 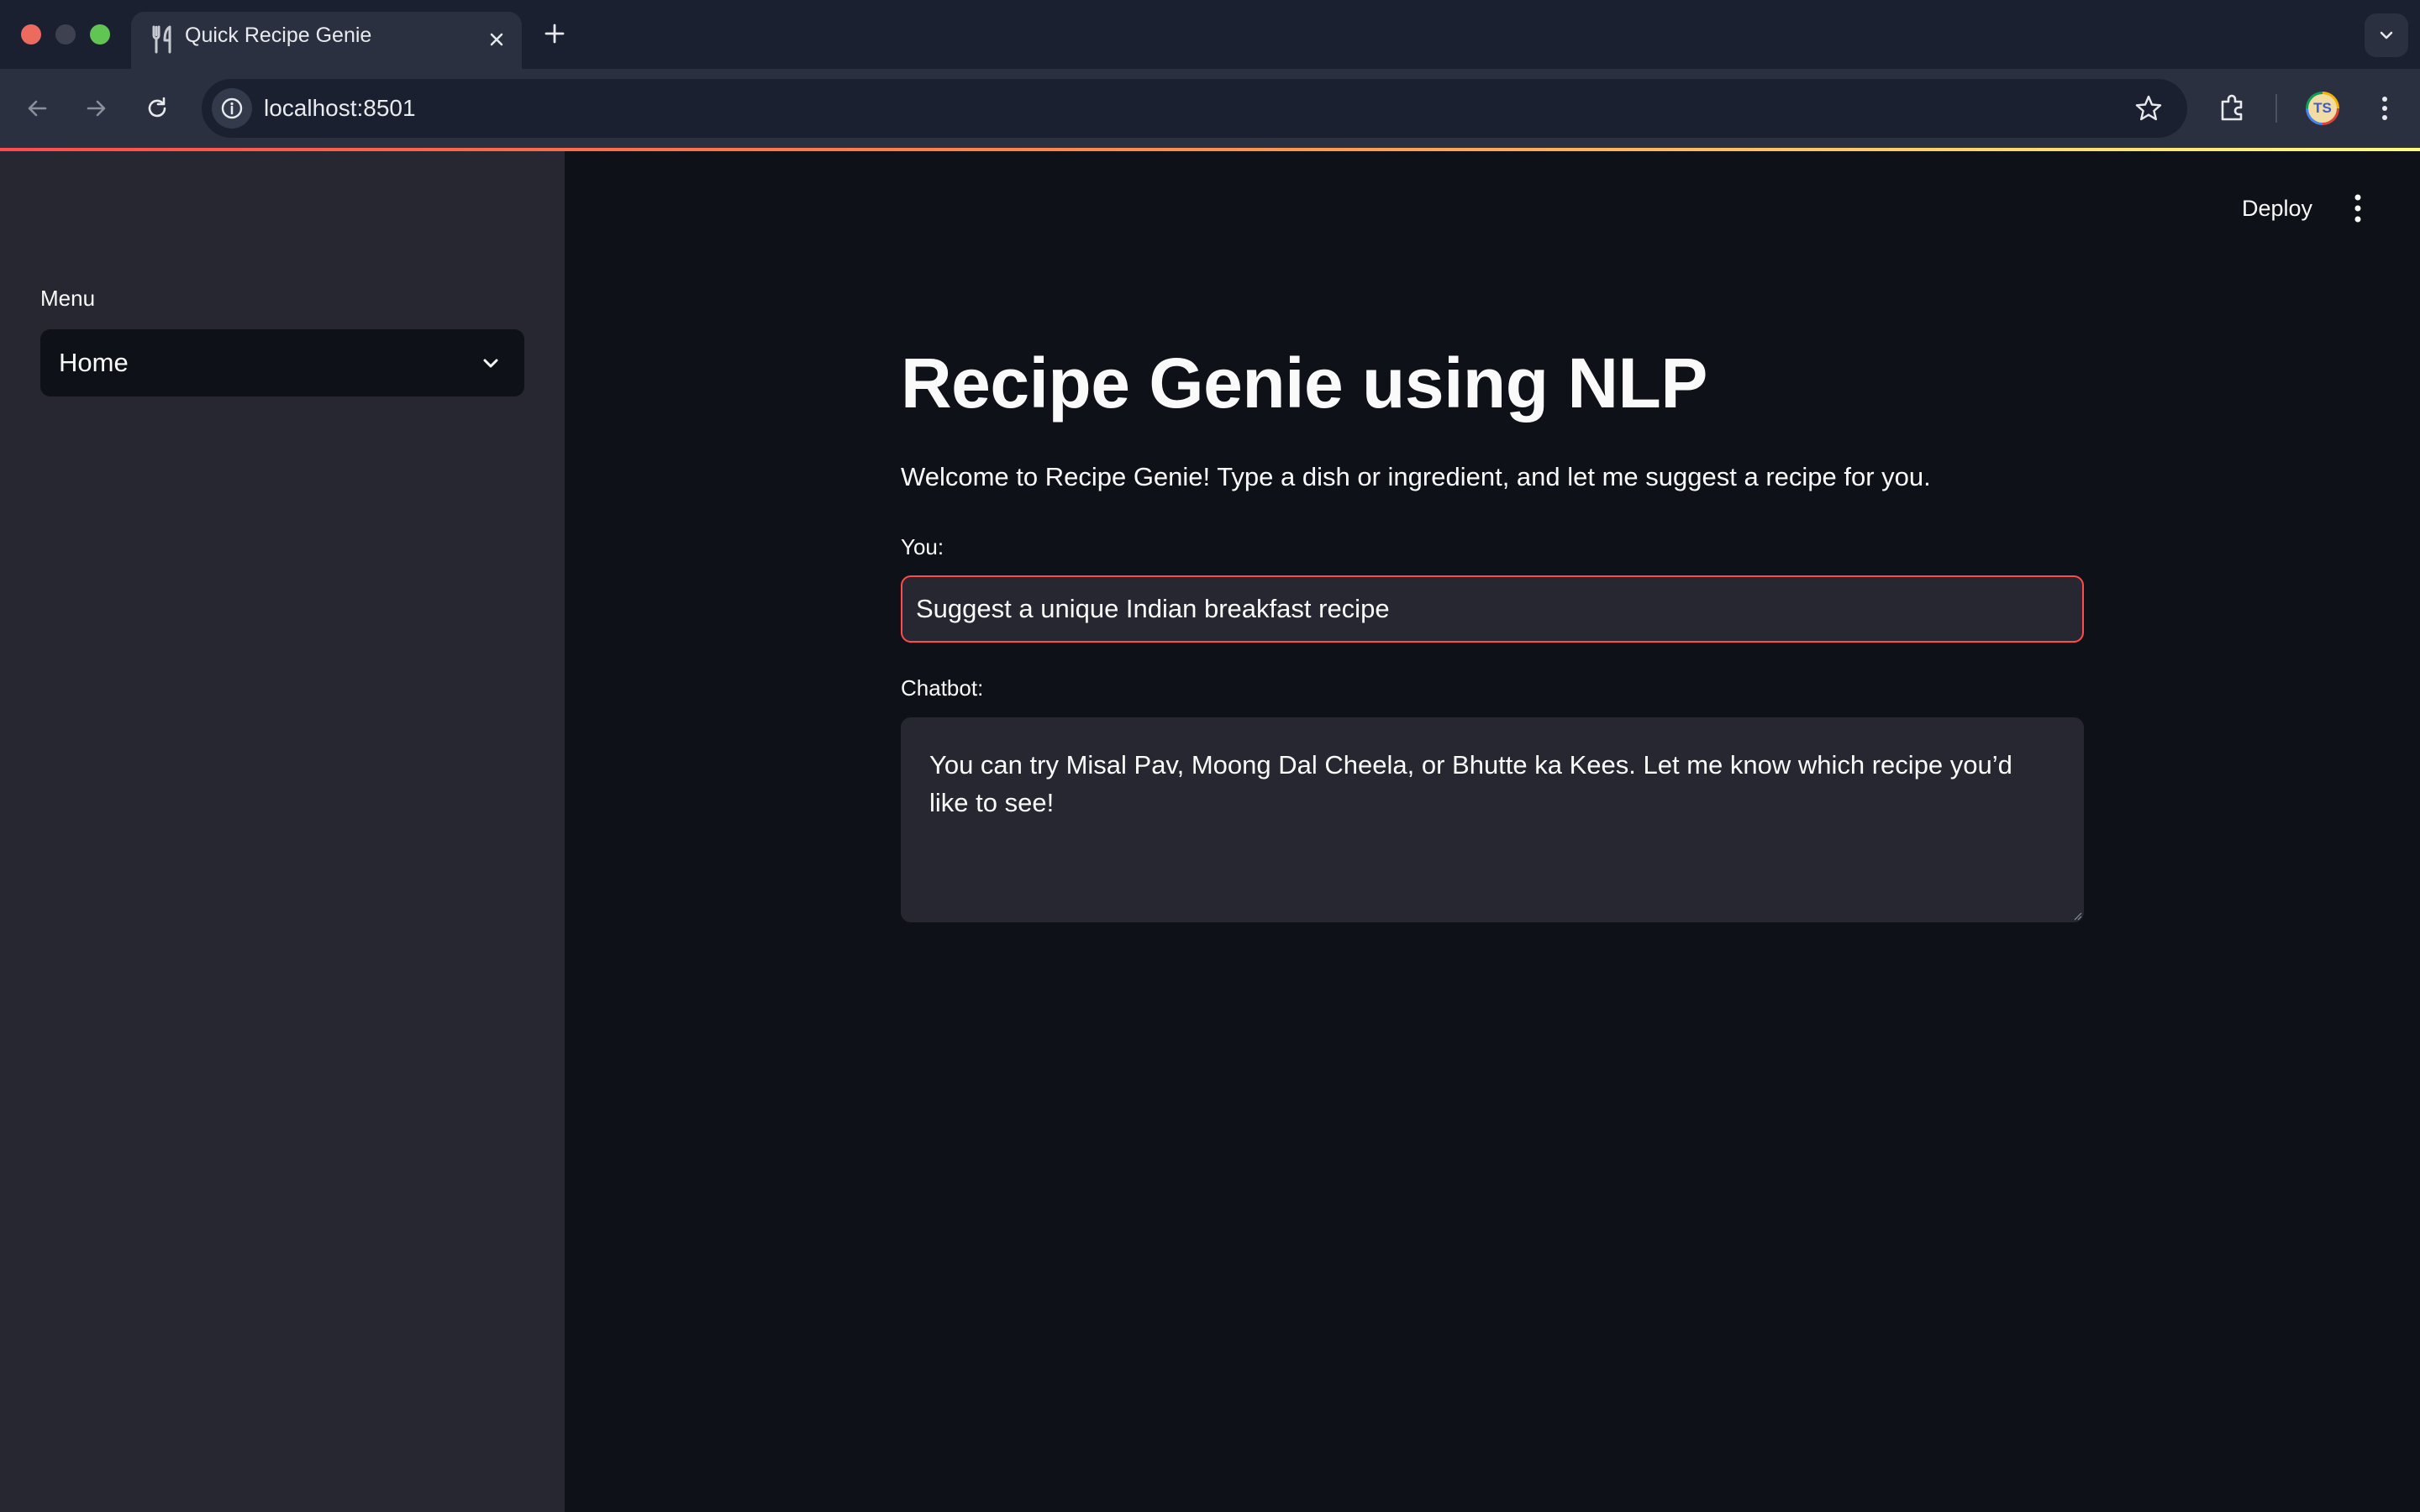 I want to click on close-icon, so click(x=496, y=39).